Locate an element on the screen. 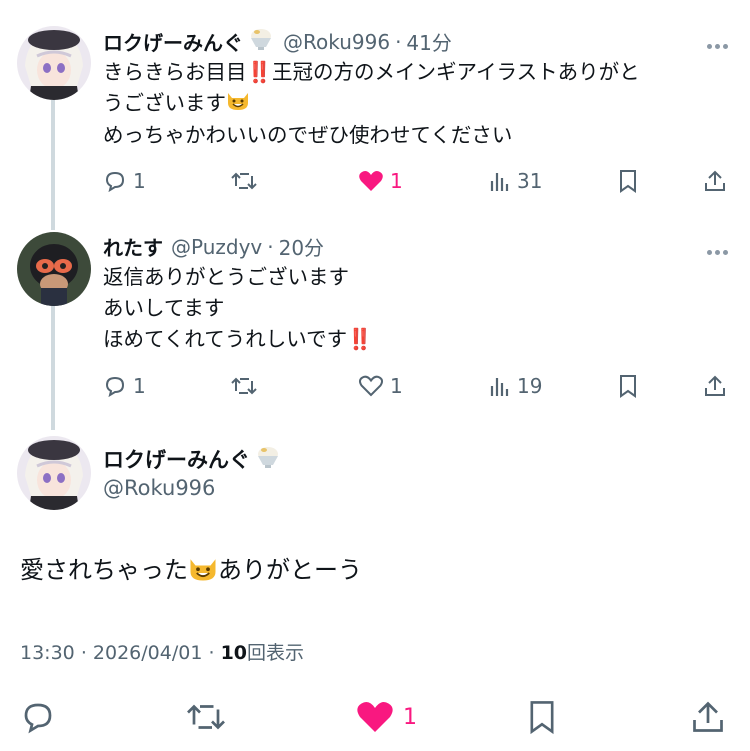 This screenshot has height=751, width=750. post-date: 2026/04/01 is located at coordinates (148, 653).